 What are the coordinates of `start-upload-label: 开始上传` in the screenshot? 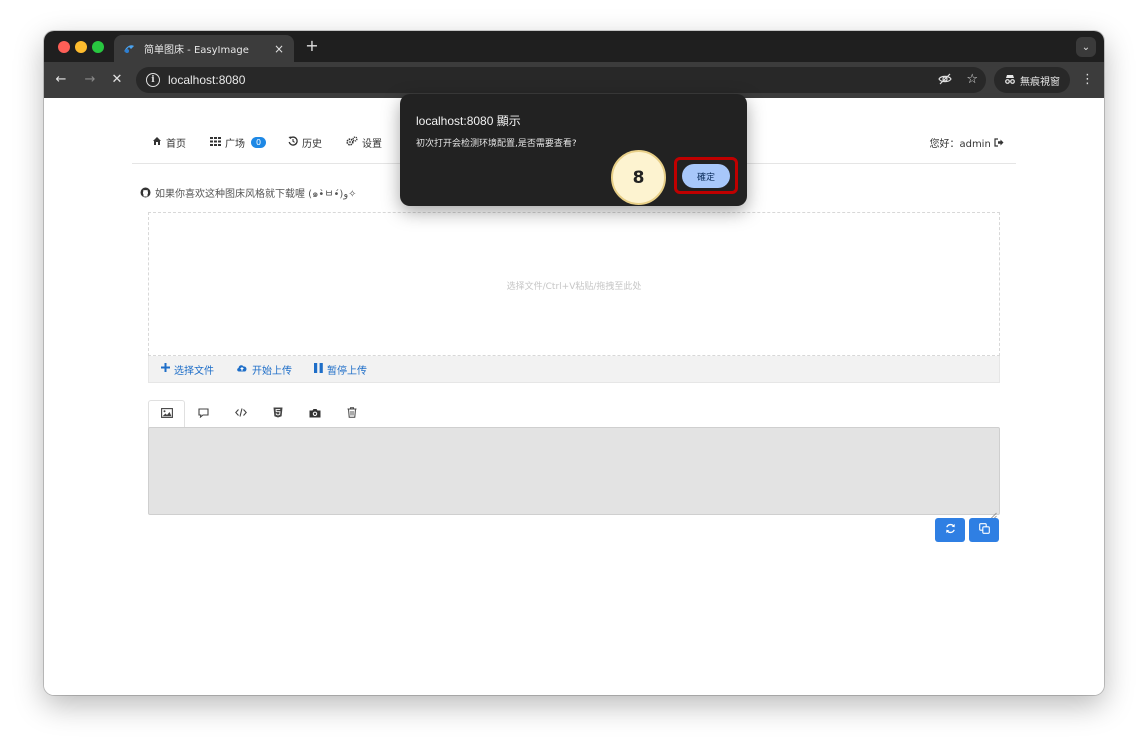 It's located at (272, 371).